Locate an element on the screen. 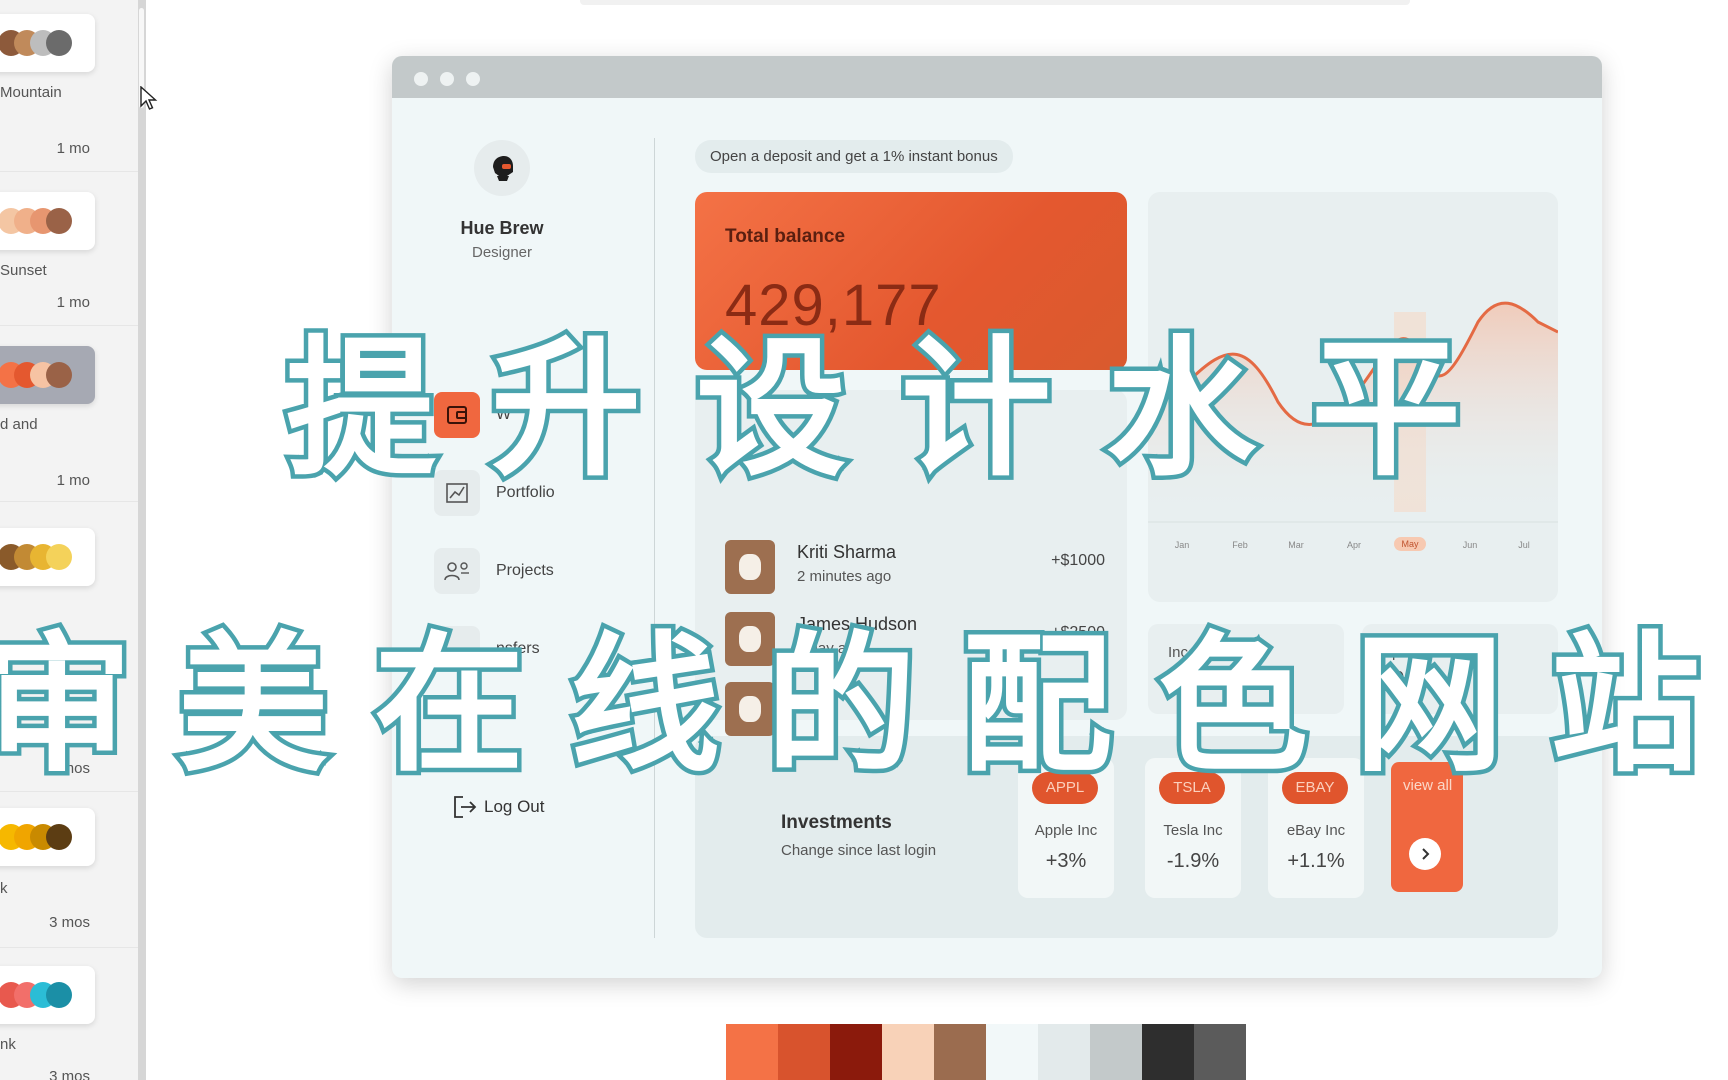 The width and height of the screenshot is (1728, 1080). palette-list-item: nk 3 mos is located at coordinates (69, 1014).